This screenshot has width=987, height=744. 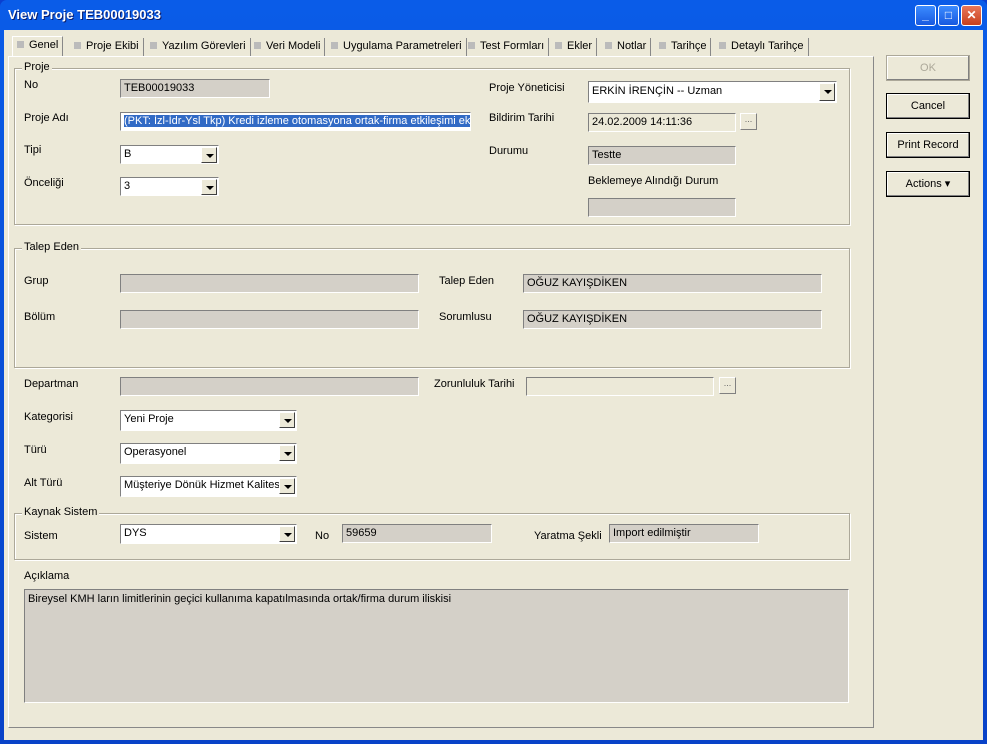 I want to click on departman-label: Departman, so click(x=51, y=384).